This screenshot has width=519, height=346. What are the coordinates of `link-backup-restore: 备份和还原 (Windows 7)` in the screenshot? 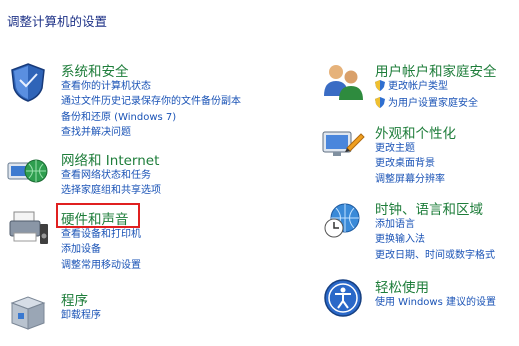 It's located at (151, 117).